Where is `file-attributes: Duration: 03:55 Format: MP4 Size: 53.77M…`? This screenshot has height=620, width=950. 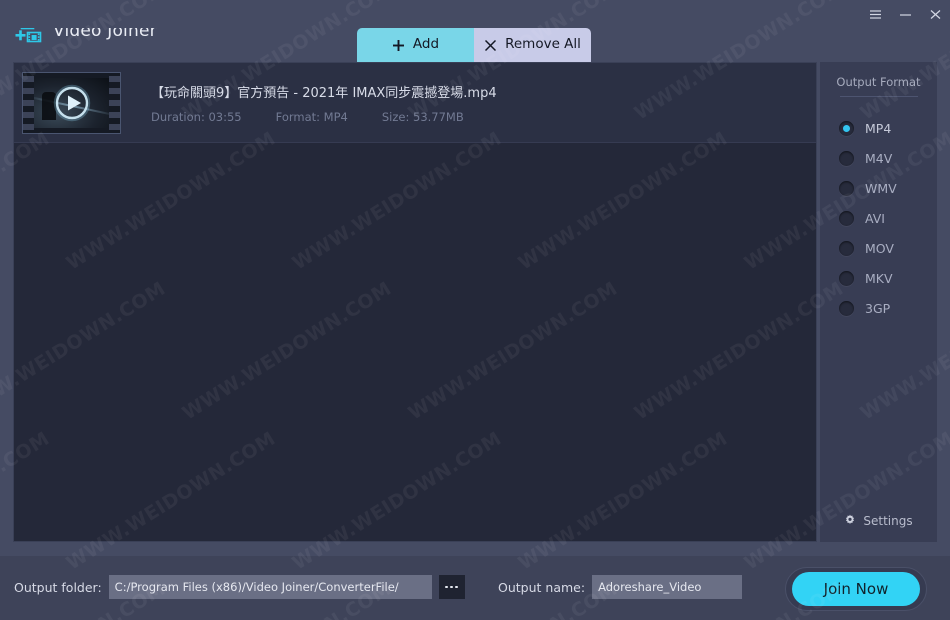 file-attributes: Duration: 03:55 Format: MP4 Size: 53.77M… is located at coordinates (324, 117).